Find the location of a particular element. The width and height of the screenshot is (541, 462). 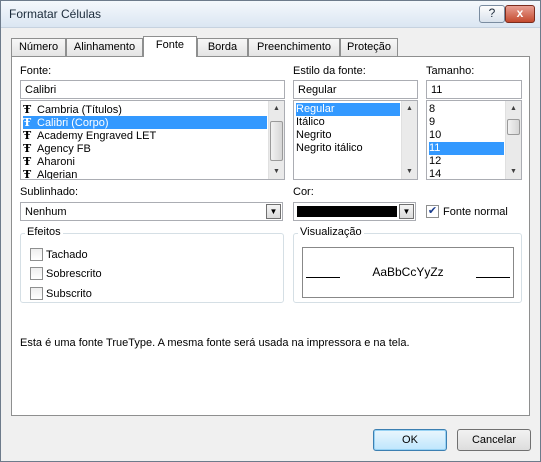

preview-title: Visualização is located at coordinates (331, 232).